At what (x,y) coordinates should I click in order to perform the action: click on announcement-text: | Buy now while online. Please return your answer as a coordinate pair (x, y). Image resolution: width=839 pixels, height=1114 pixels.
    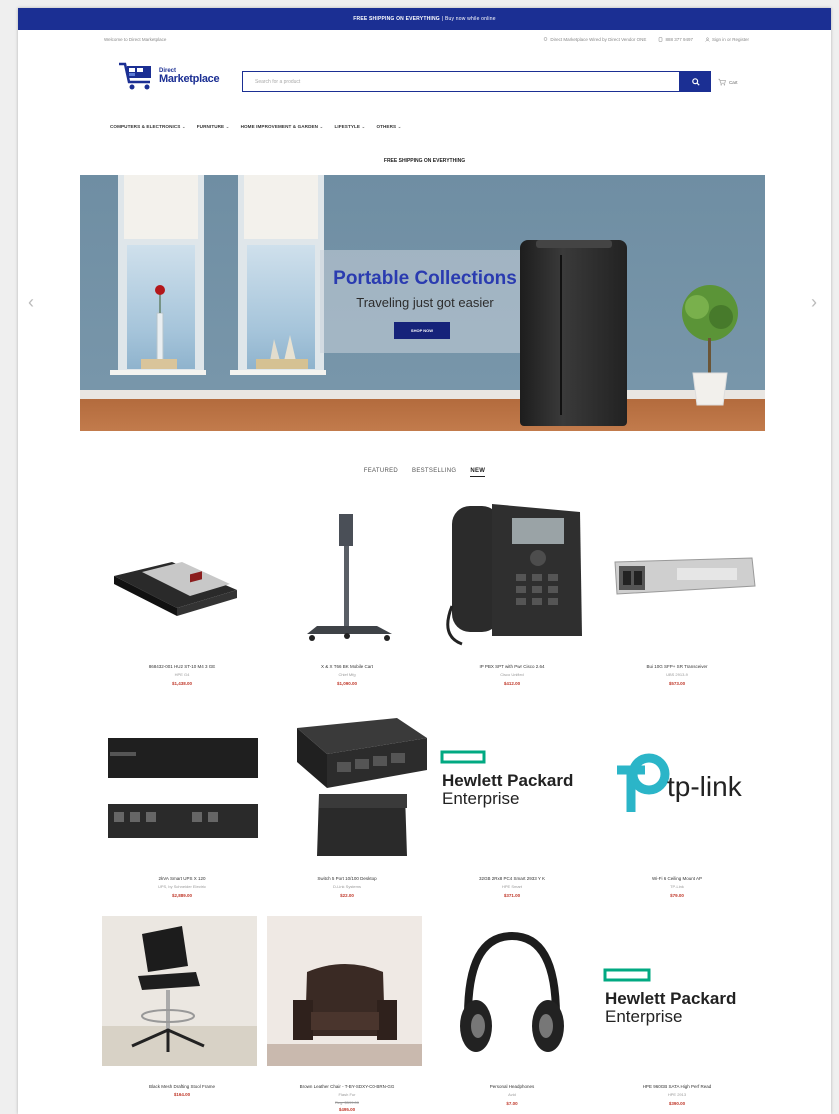
    Looking at the image, I should click on (468, 19).